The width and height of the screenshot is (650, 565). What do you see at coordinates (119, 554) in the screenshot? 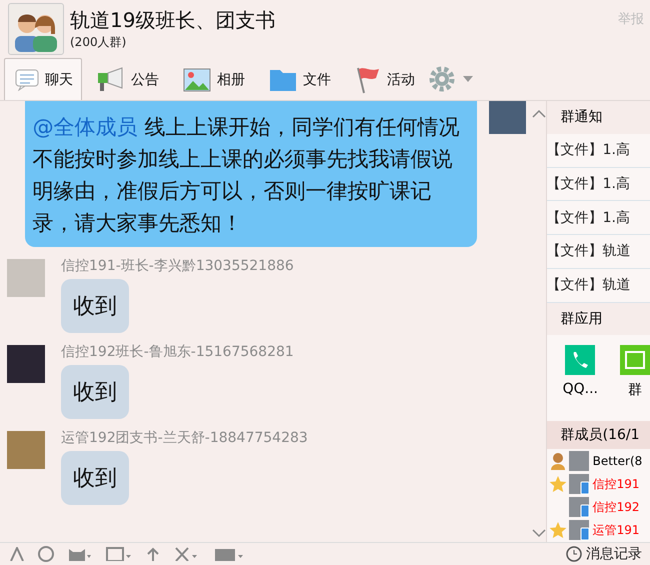
I see `image-icon` at bounding box center [119, 554].